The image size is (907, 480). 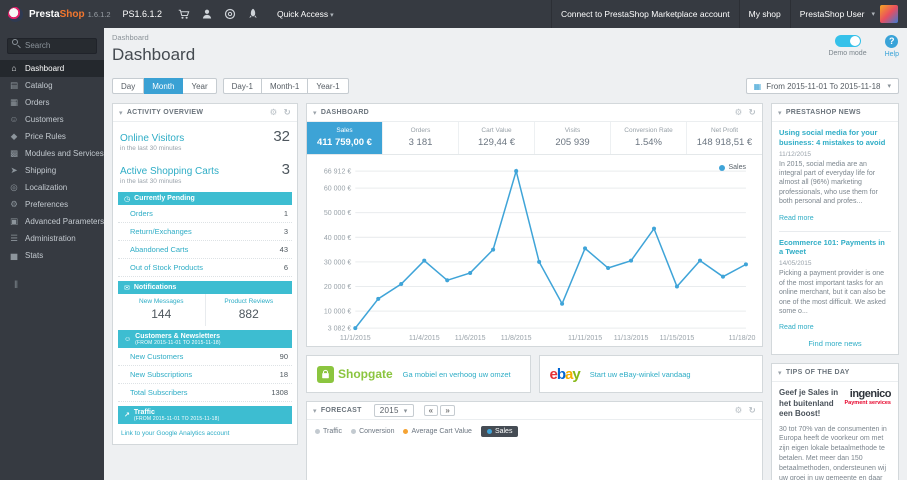 I want to click on my-shop-link: My shop, so click(x=764, y=14).